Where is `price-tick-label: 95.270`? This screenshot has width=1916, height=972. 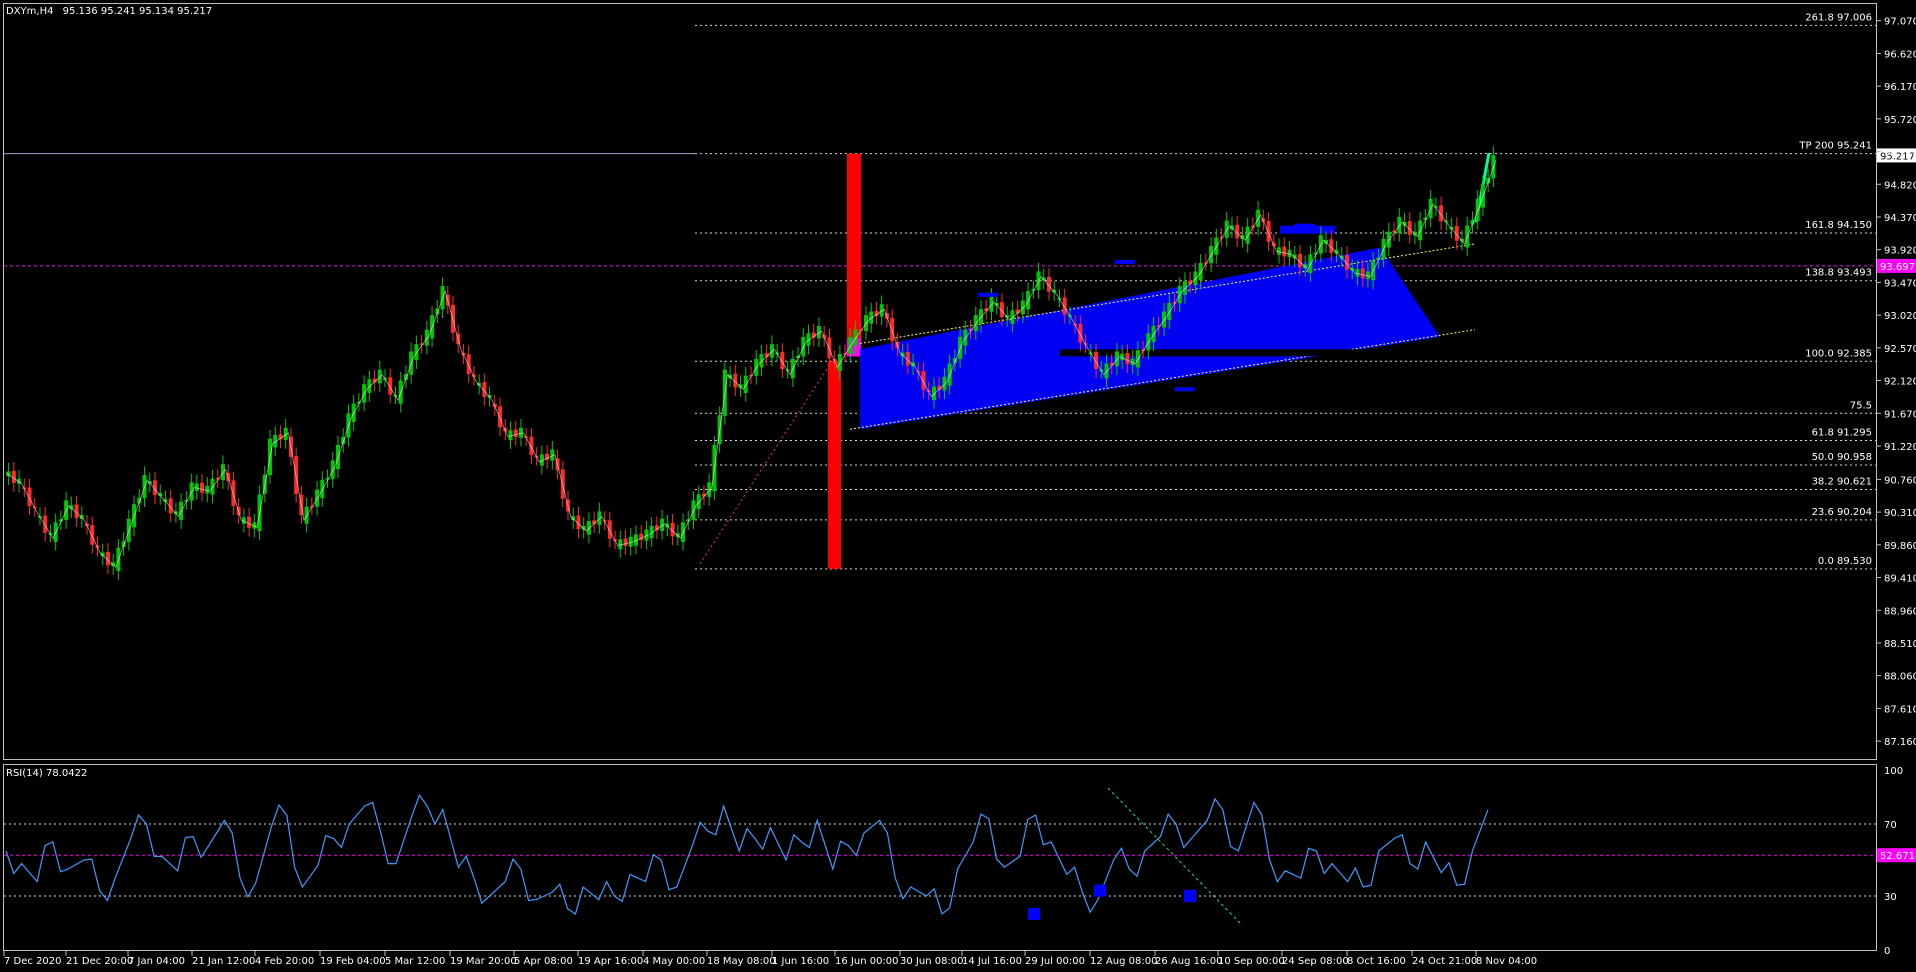
price-tick-label: 95.270 is located at coordinates (1900, 153).